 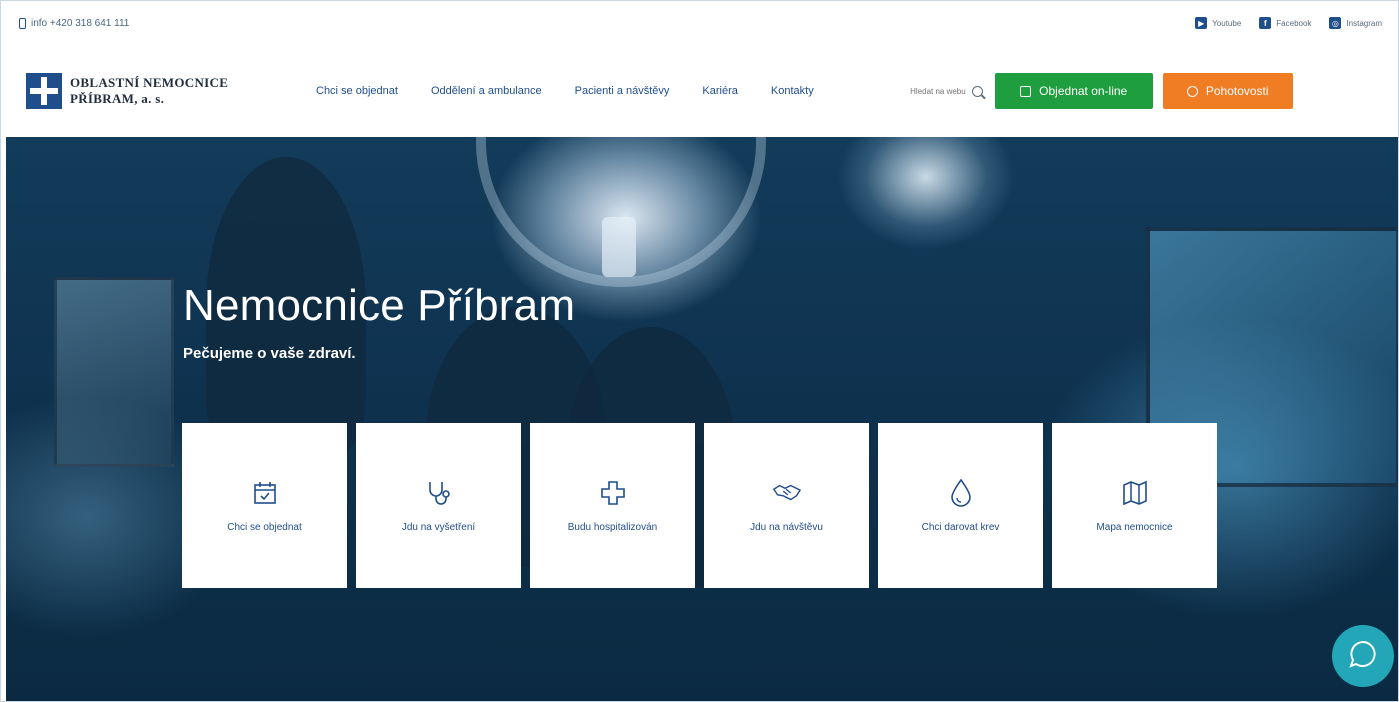 I want to click on card-hospitalizace: Budu hospitalizován, so click(x=612, y=505).